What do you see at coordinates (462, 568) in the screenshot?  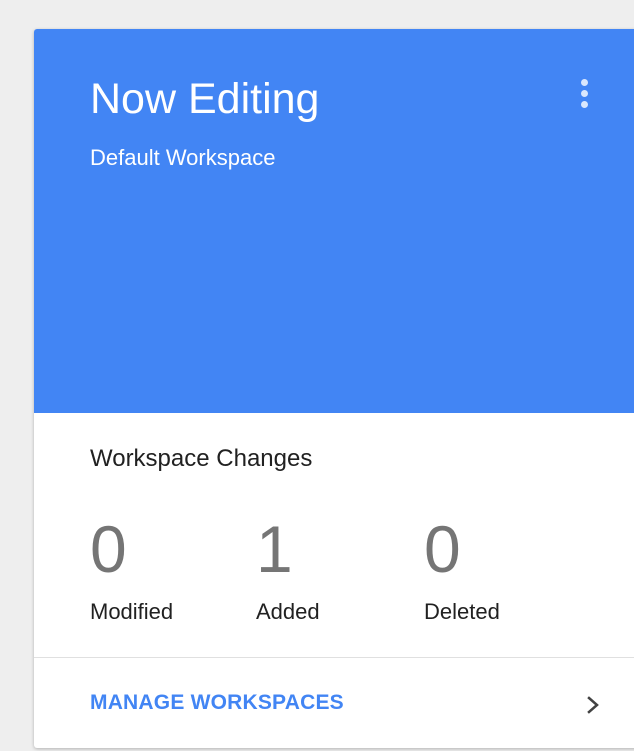 I see `deleted-stat: 0 Deleted` at bounding box center [462, 568].